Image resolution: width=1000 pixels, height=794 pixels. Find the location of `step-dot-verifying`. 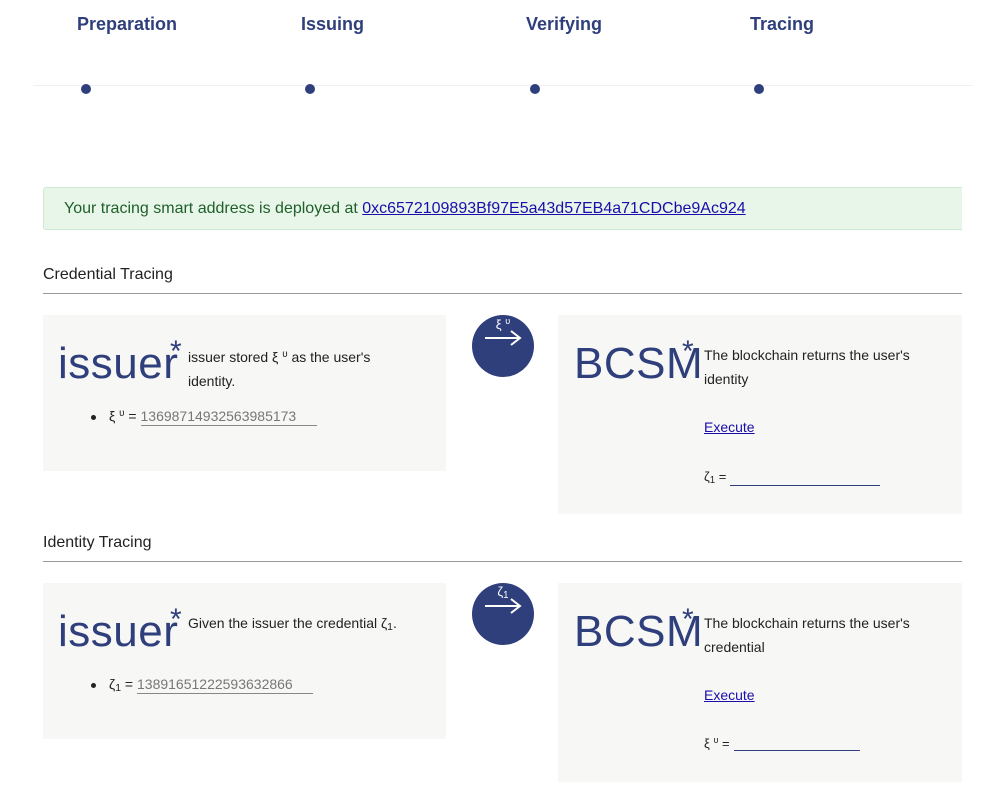

step-dot-verifying is located at coordinates (535, 89).